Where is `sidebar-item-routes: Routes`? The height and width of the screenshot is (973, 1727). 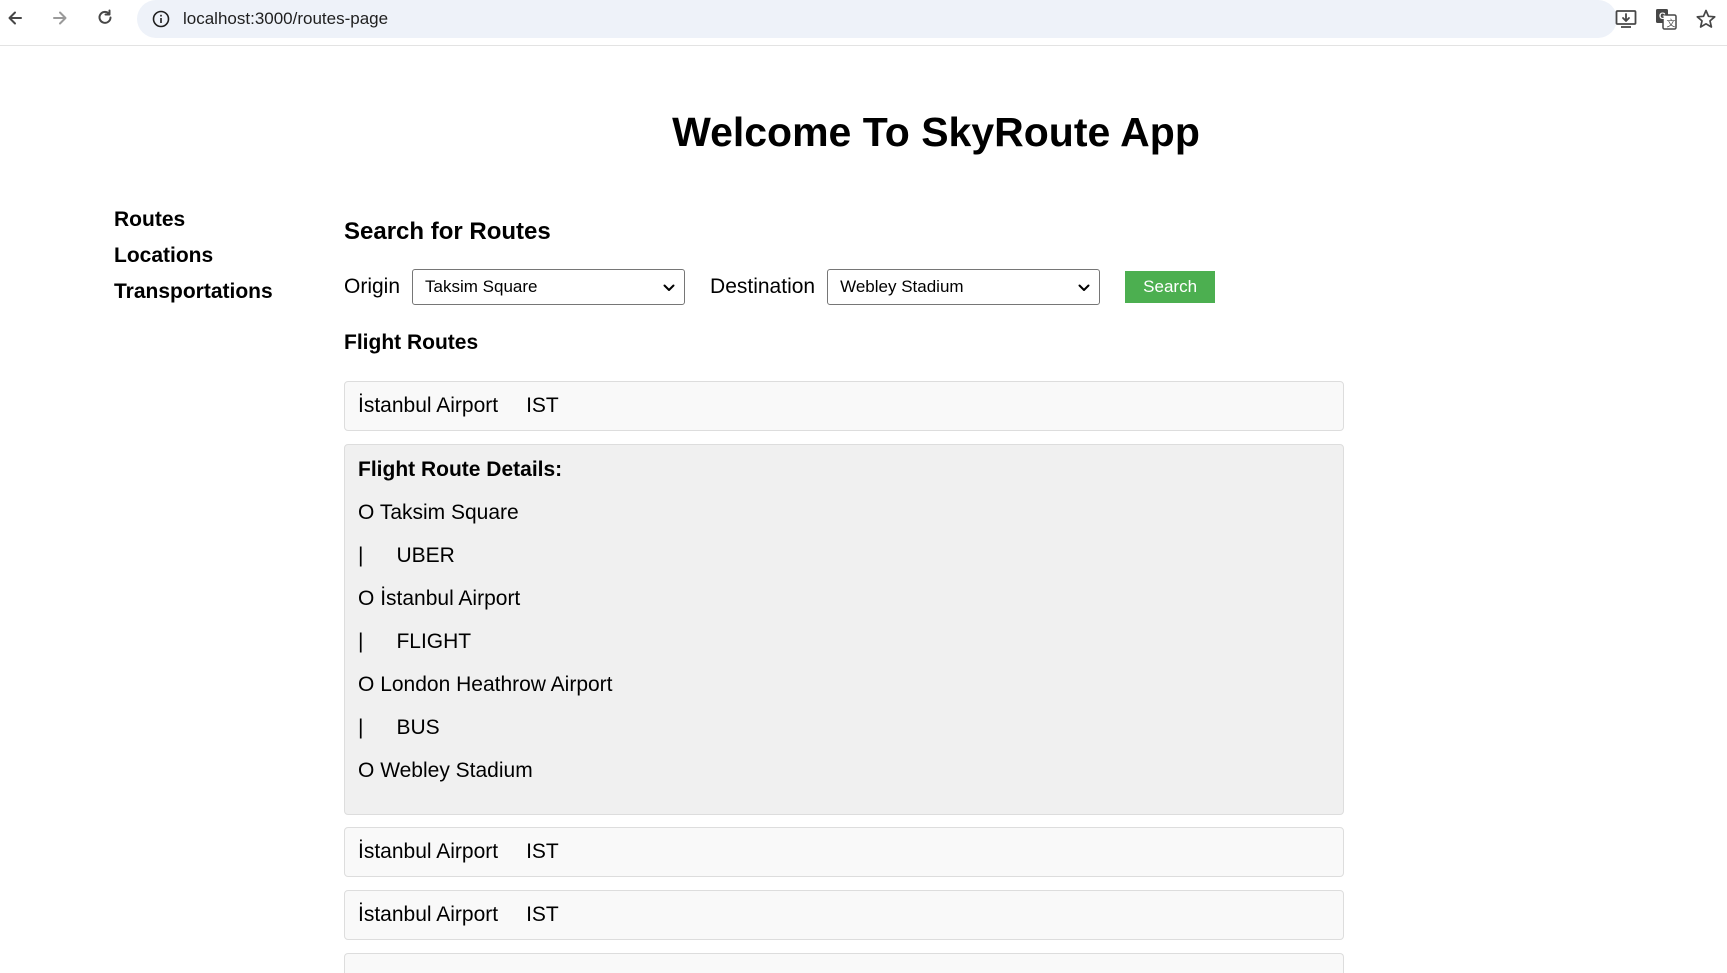 sidebar-item-routes: Routes is located at coordinates (193, 220).